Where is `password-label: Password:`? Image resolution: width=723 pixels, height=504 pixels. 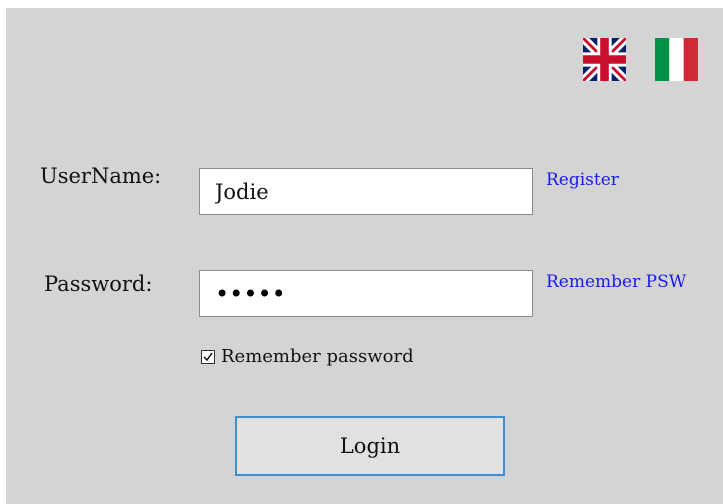 password-label: Password: is located at coordinates (98, 284).